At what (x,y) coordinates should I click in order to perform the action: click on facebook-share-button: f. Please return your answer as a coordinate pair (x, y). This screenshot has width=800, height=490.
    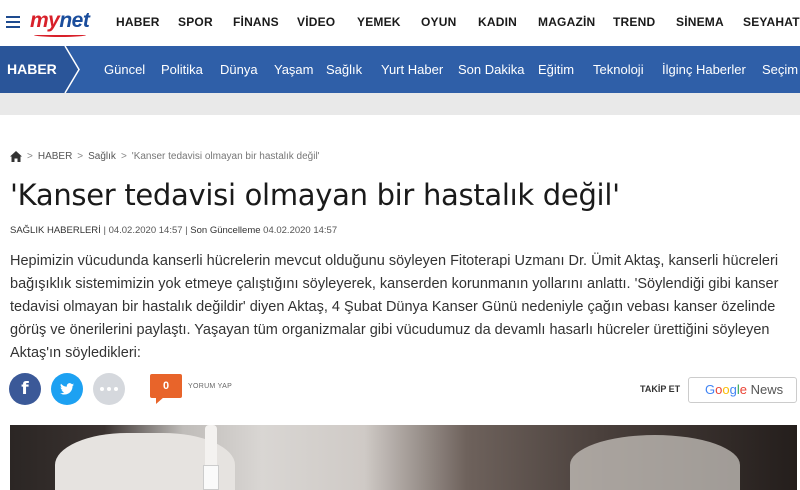
    Looking at the image, I should click on (25, 389).